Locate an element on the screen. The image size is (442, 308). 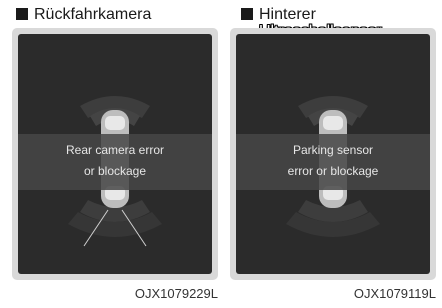
message-line2: or blockage is located at coordinates (115, 171).